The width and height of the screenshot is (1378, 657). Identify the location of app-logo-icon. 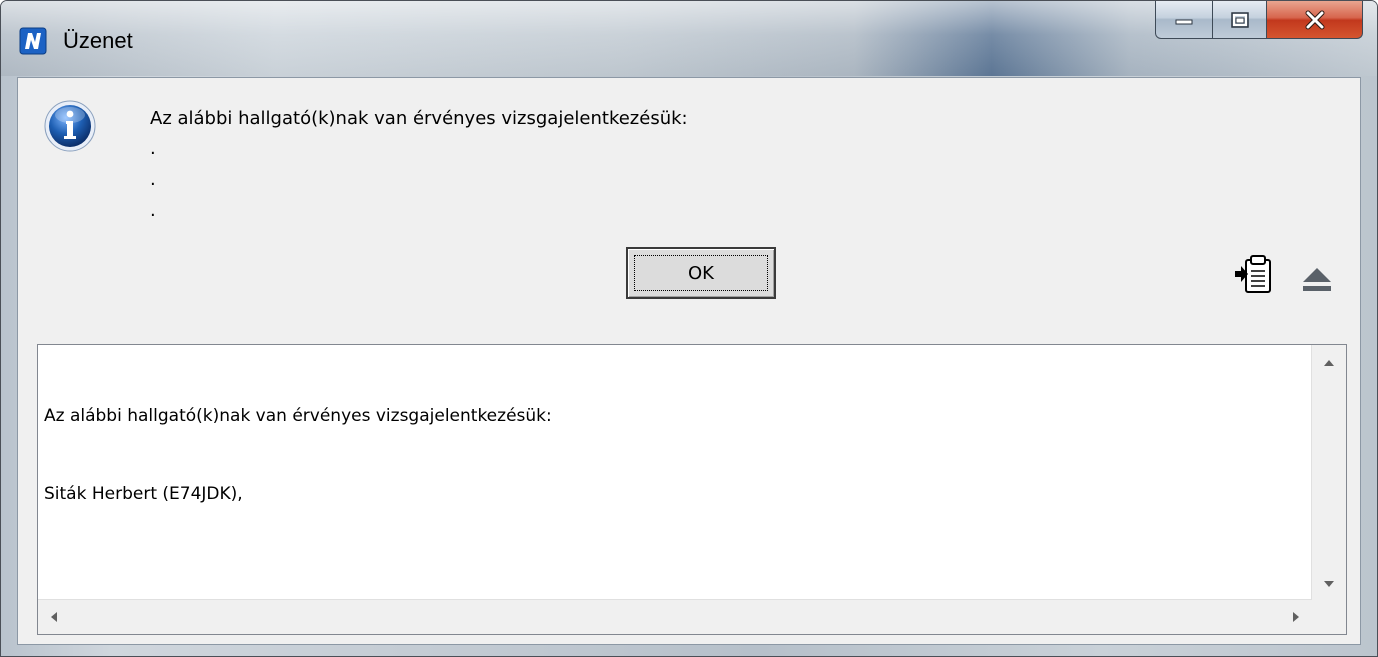
(33, 41).